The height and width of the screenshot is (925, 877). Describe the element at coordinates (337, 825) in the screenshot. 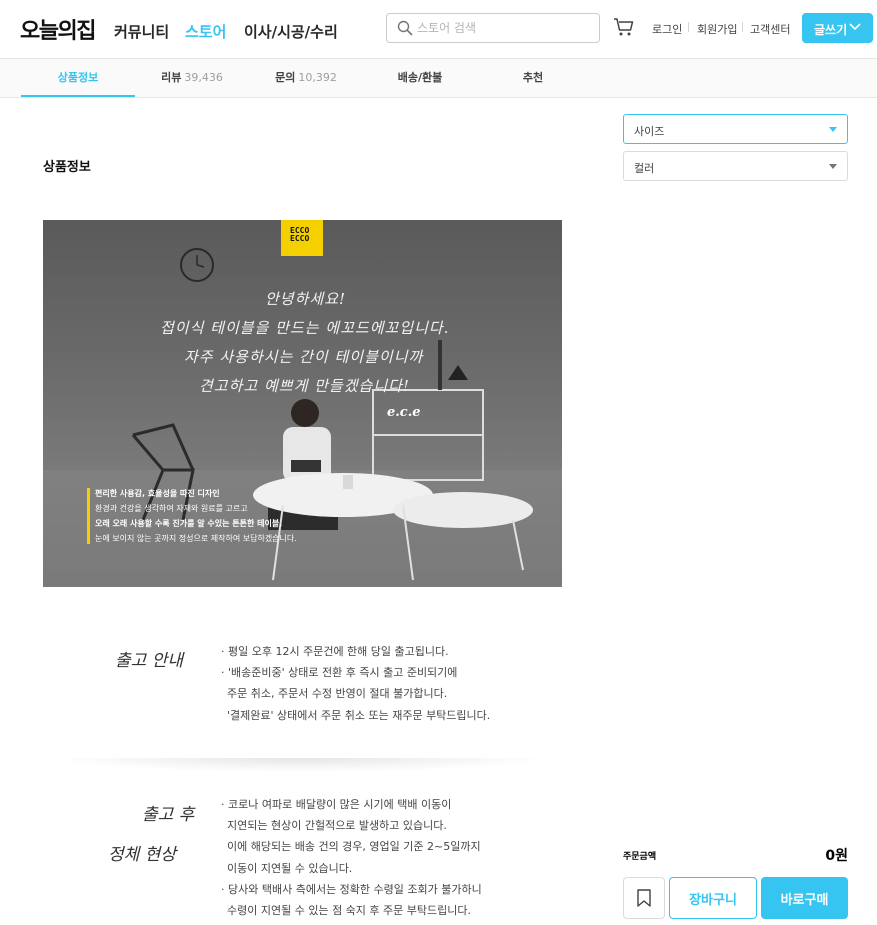

I see `delay-notice-line: 지연되는 현상이 간헐적으로 발생하고 있습니다.` at that location.